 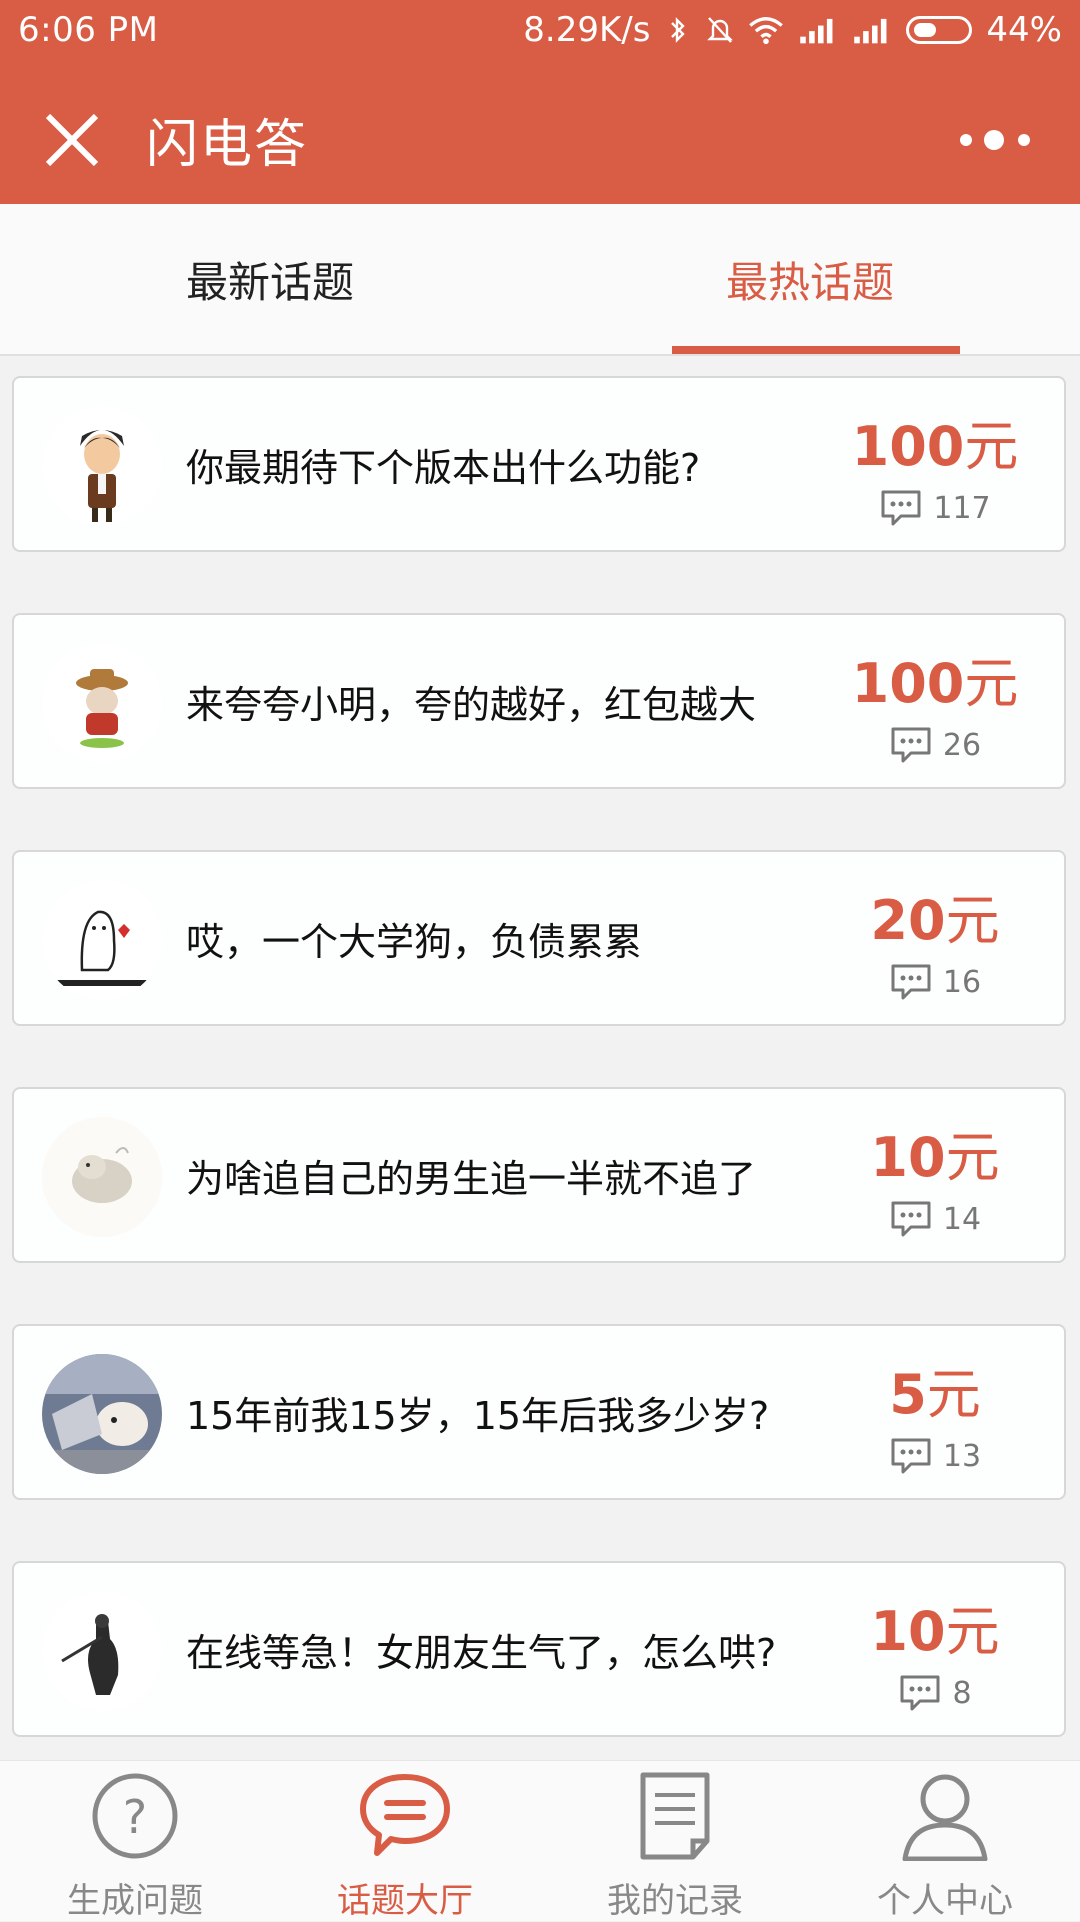 What do you see at coordinates (962, 1219) in the screenshot?
I see `comment-count-value: 14` at bounding box center [962, 1219].